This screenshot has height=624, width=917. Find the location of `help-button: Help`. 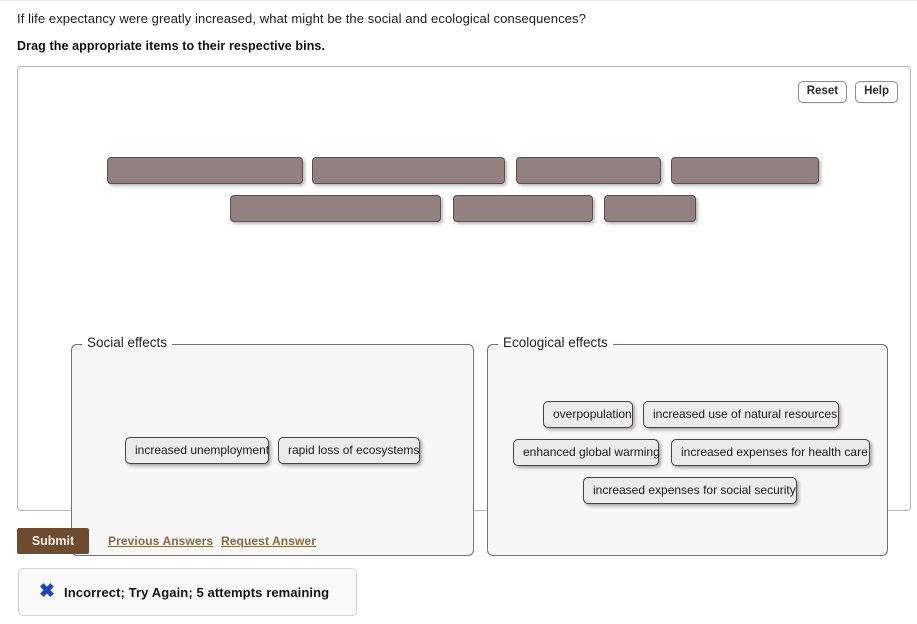

help-button: Help is located at coordinates (876, 92).